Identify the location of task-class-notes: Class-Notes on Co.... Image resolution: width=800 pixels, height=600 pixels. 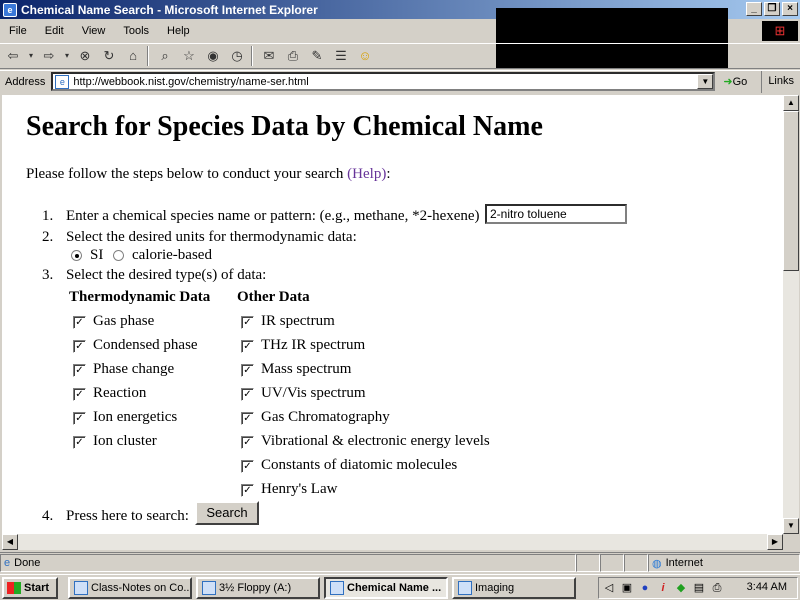
(130, 587).